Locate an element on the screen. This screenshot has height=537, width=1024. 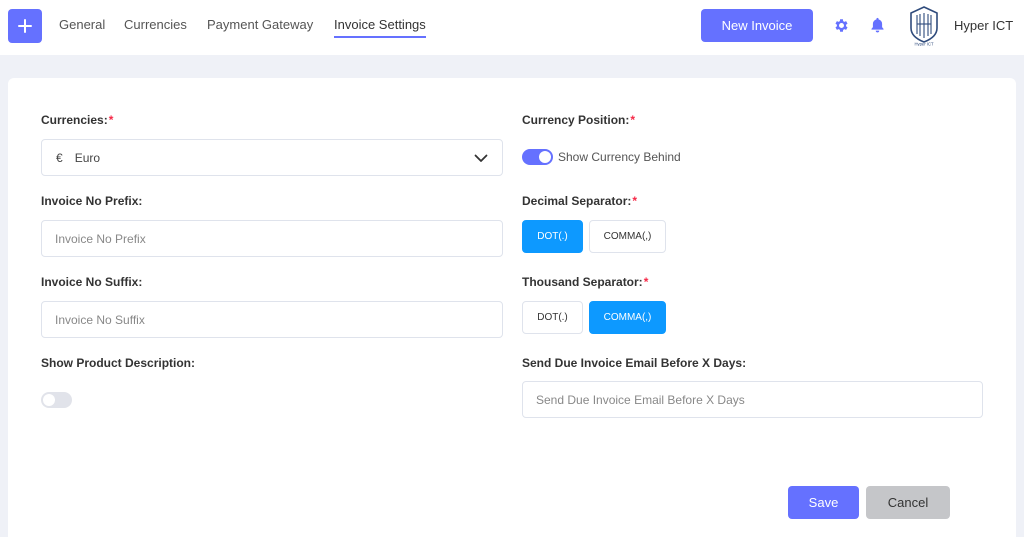
due-email-label: Send Due Invoice Email Before X Days: is located at coordinates (634, 363).